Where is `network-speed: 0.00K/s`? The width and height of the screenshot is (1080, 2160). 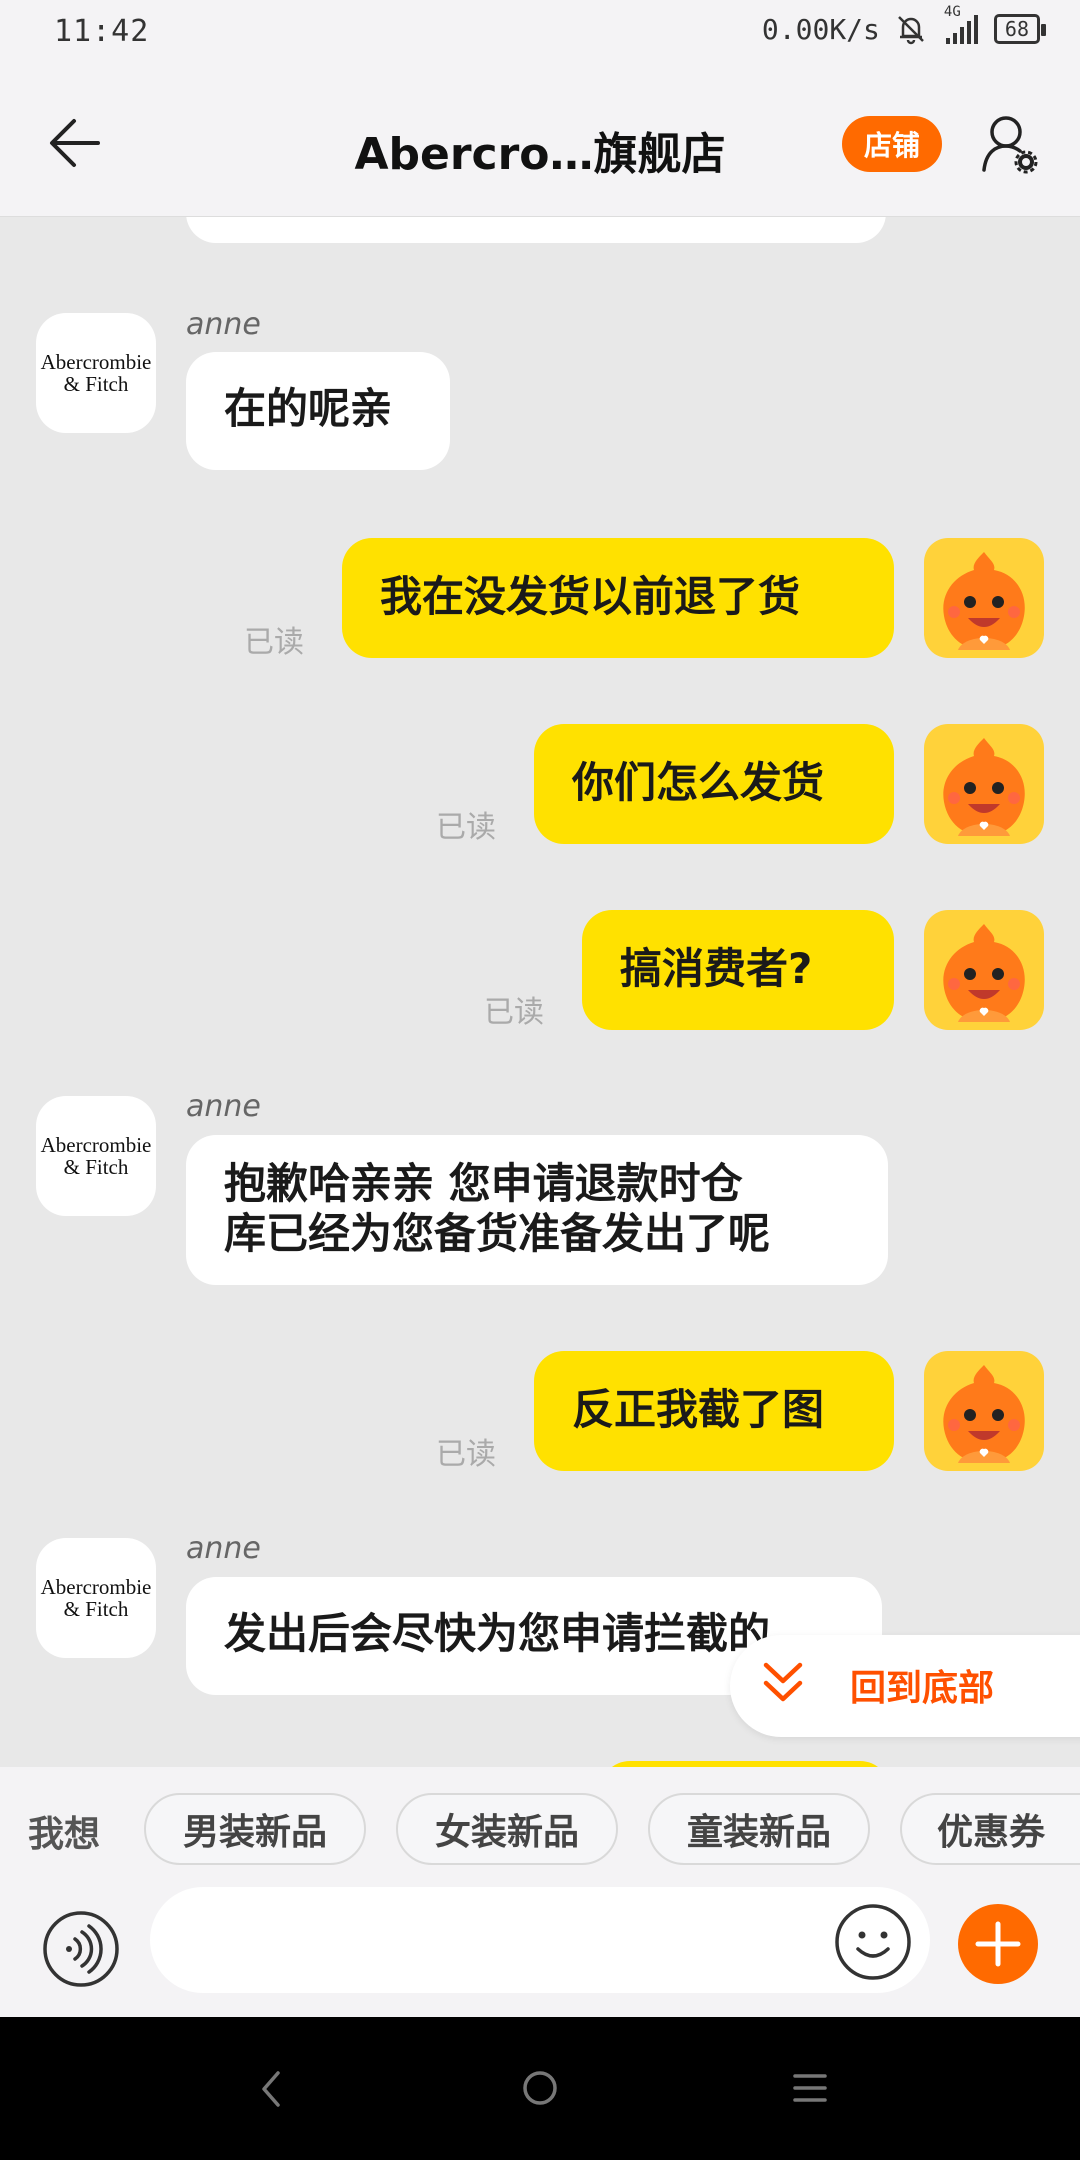
network-speed: 0.00K/s is located at coordinates (820, 29).